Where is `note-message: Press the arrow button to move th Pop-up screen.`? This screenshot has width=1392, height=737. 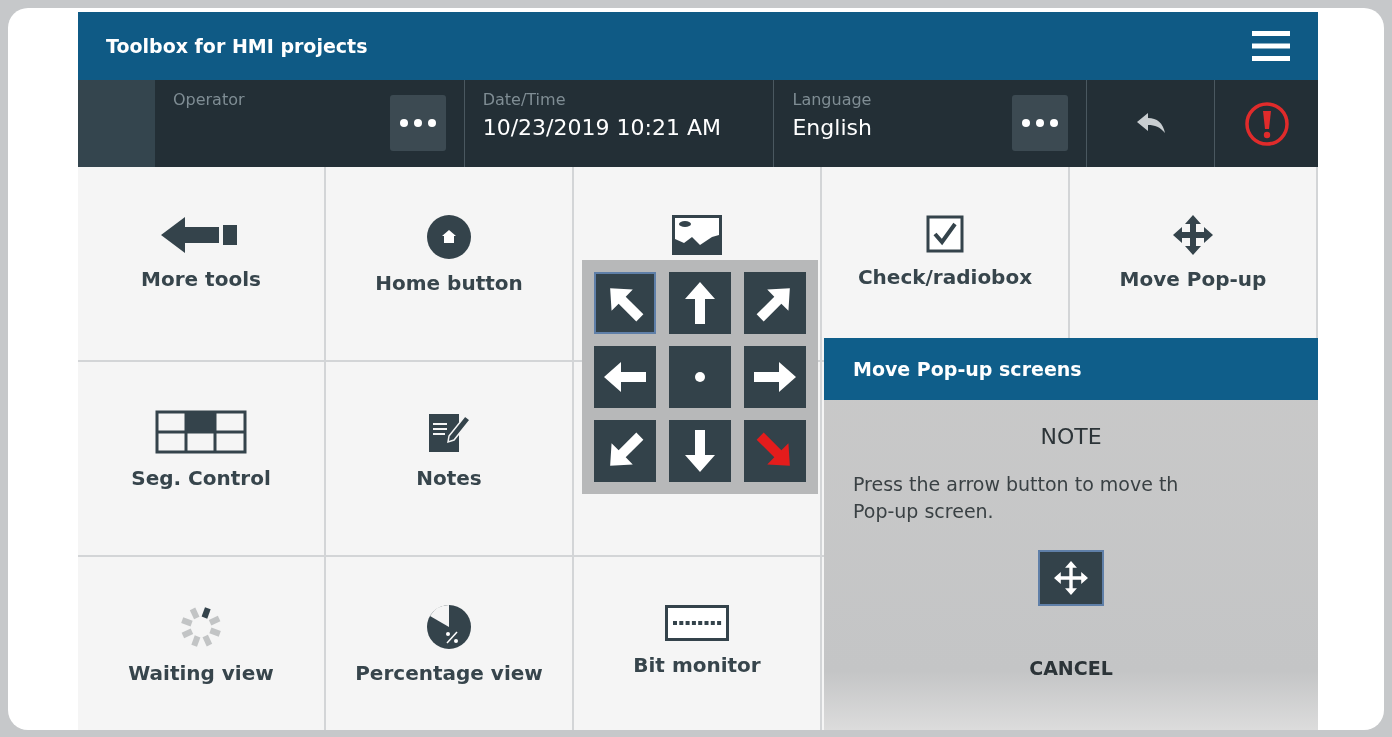
note-message: Press the arrow button to move th Pop-up screen. is located at coordinates (1016, 498).